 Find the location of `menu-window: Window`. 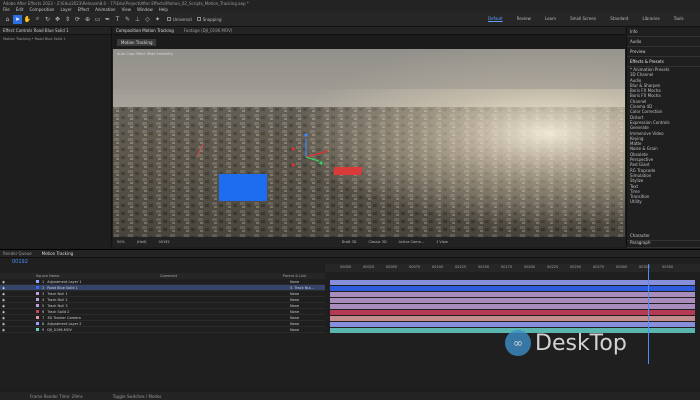

menu-window: Window is located at coordinates (145, 9).